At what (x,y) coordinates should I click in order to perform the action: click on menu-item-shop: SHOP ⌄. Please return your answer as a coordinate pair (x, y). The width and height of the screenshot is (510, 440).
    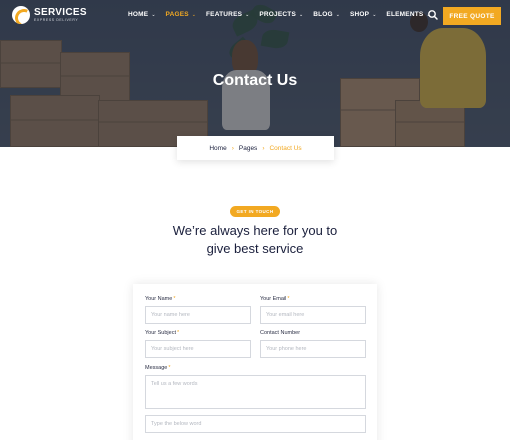
    Looking at the image, I should click on (363, 14).